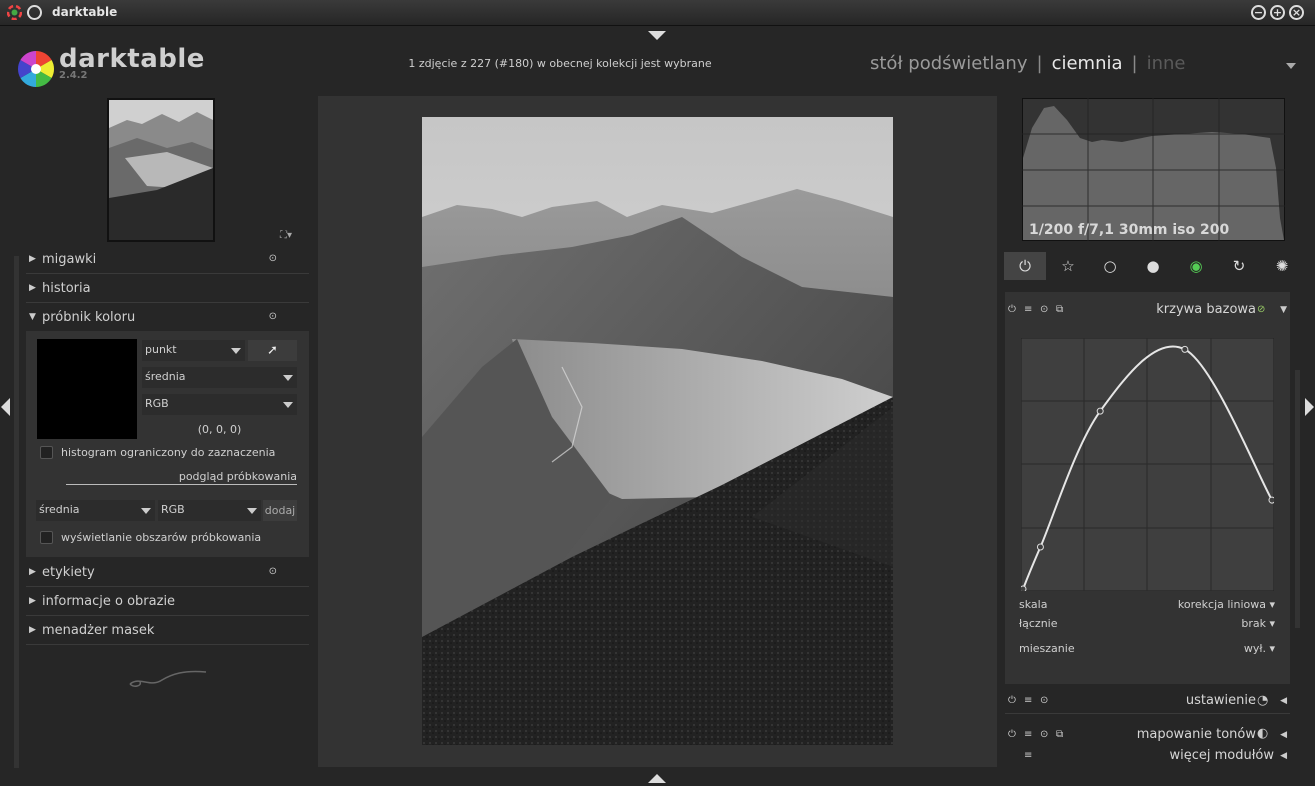 The width and height of the screenshot is (1315, 786). Describe the element at coordinates (1047, 648) in the screenshot. I see `blend-label: mieszanie` at that location.